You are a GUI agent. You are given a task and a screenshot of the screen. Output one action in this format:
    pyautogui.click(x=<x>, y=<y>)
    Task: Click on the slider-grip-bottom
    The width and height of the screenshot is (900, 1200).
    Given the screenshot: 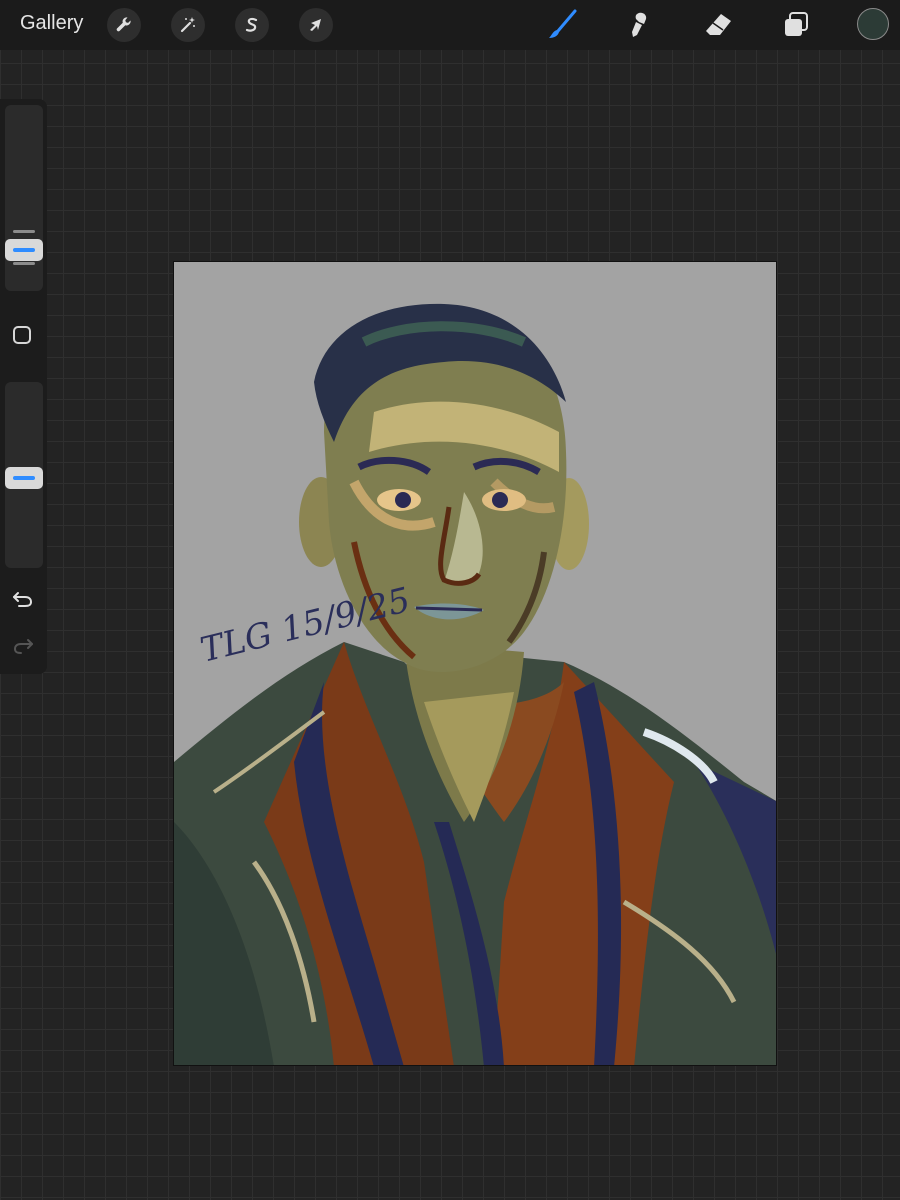 What is the action you would take?
    pyautogui.click(x=24, y=263)
    